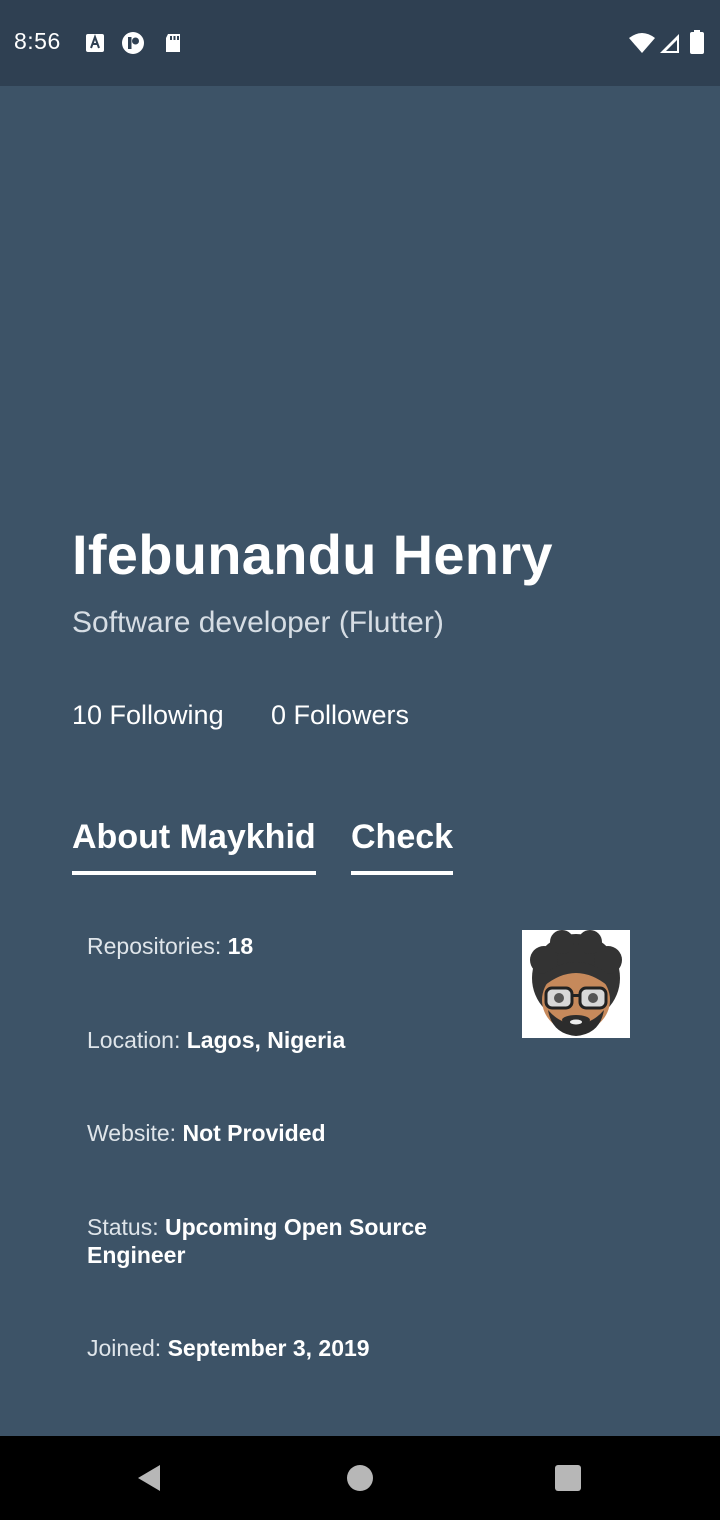 The width and height of the screenshot is (720, 1520). I want to click on avatar, so click(576, 984).